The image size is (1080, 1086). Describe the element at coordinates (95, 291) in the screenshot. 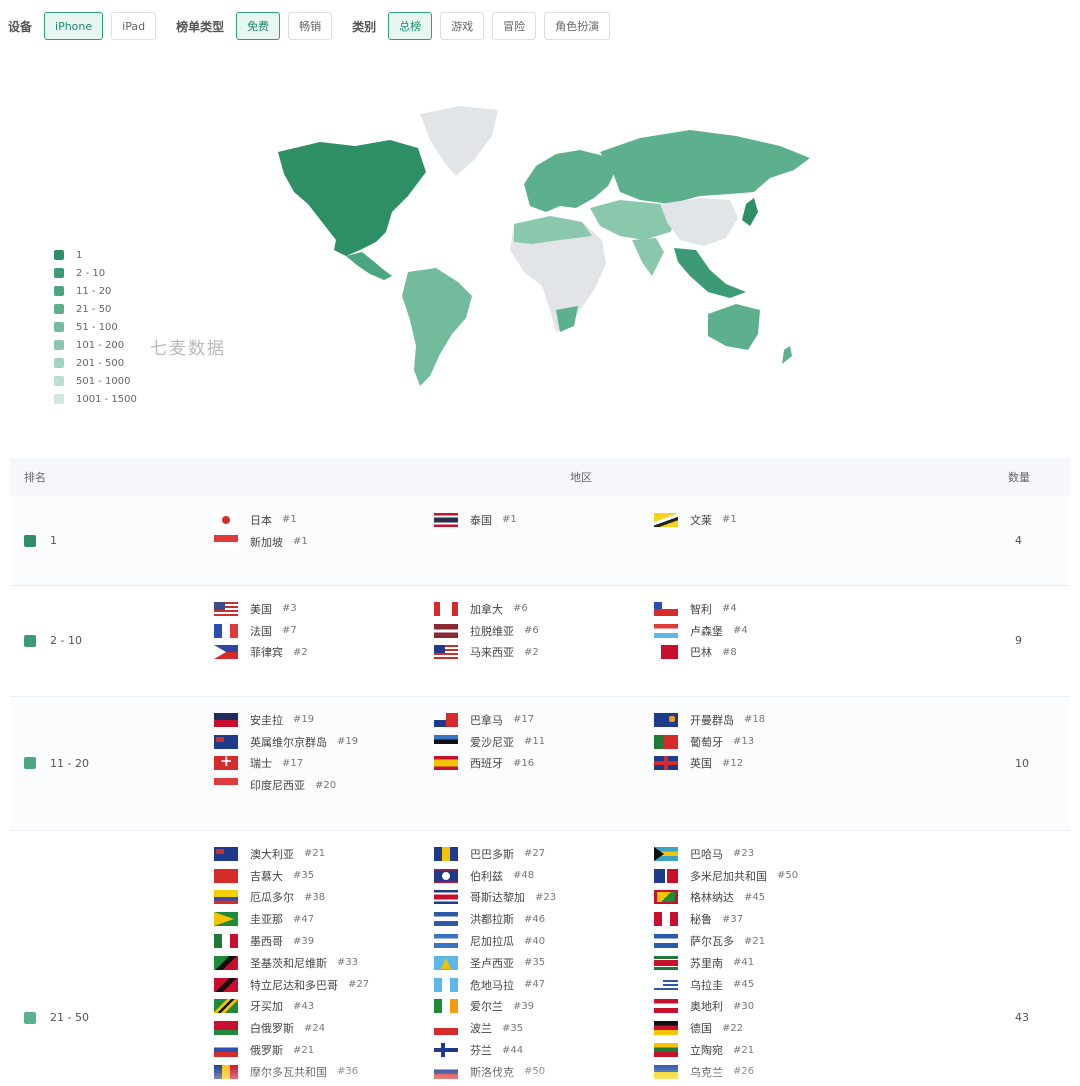

I see `legend-item: 11 - 20` at that location.